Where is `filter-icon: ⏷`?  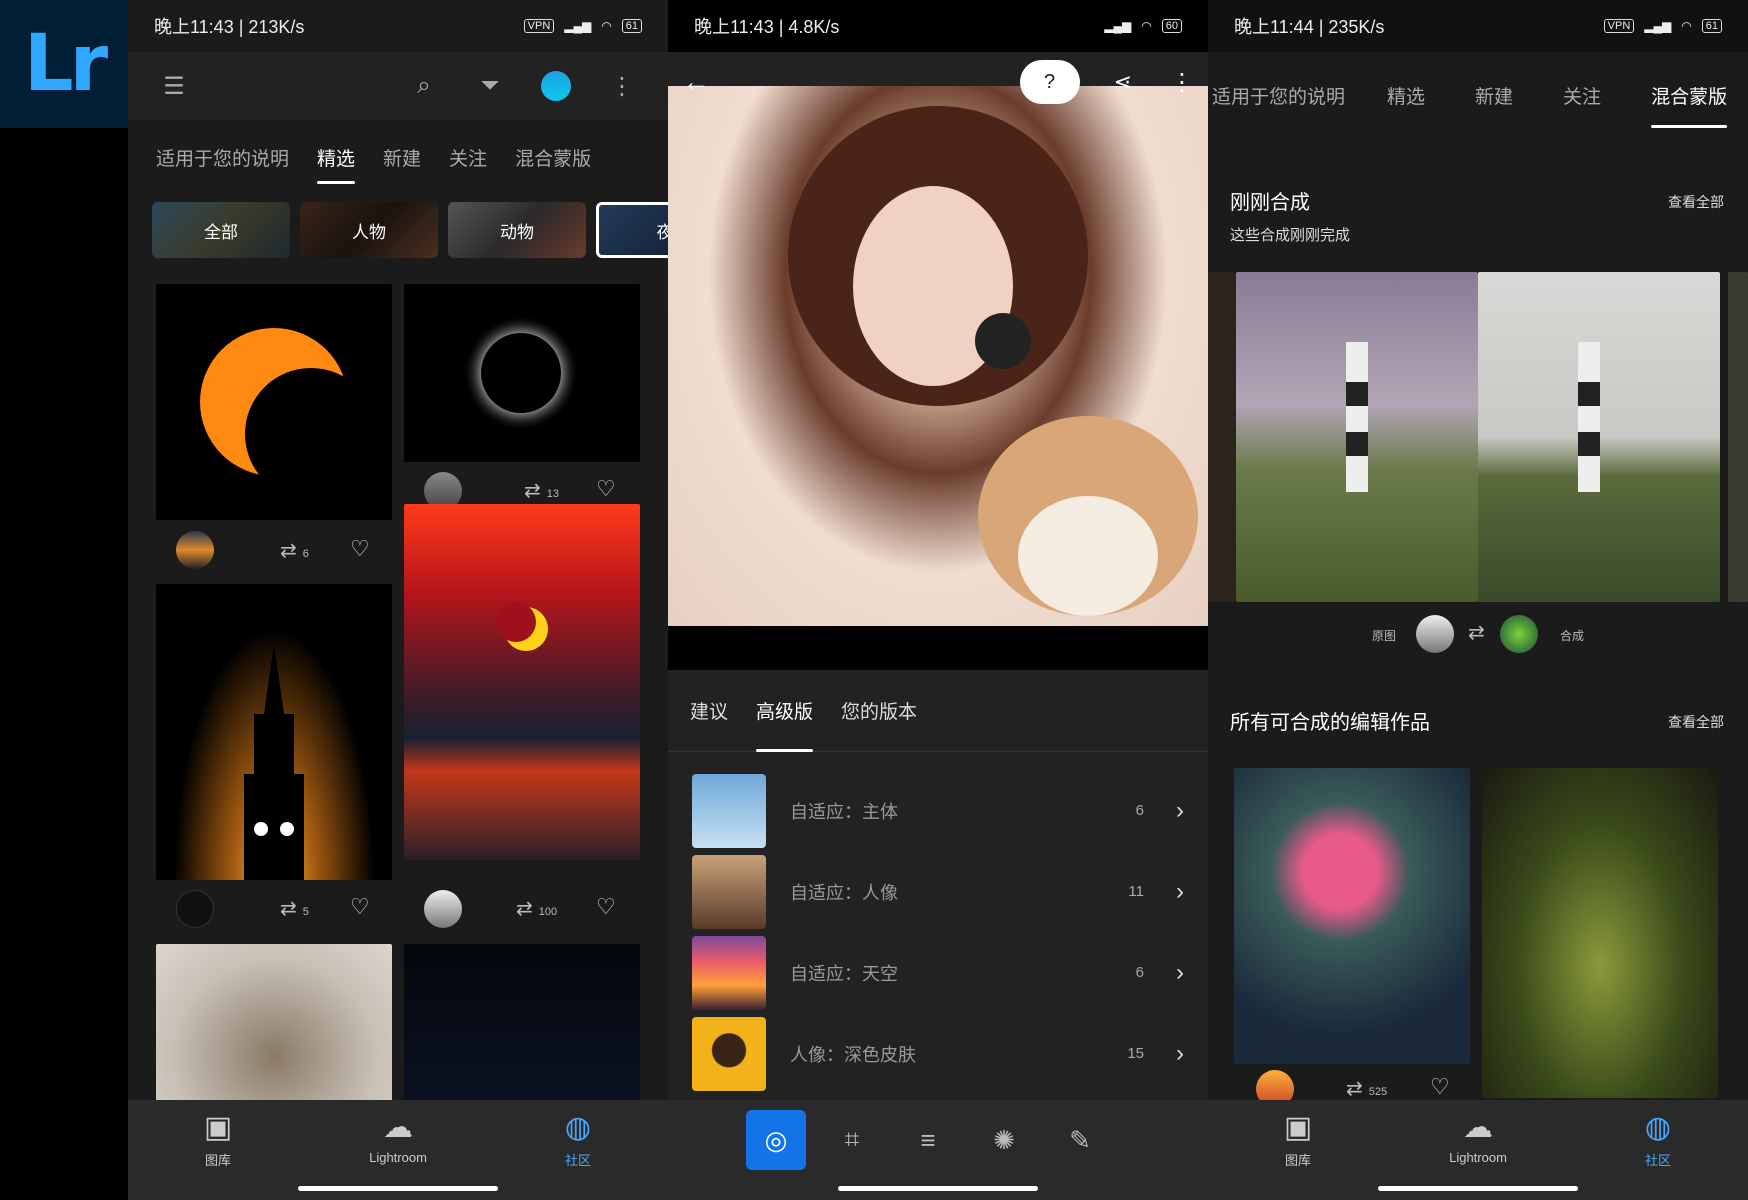
filter-icon: ⏷ is located at coordinates (490, 86).